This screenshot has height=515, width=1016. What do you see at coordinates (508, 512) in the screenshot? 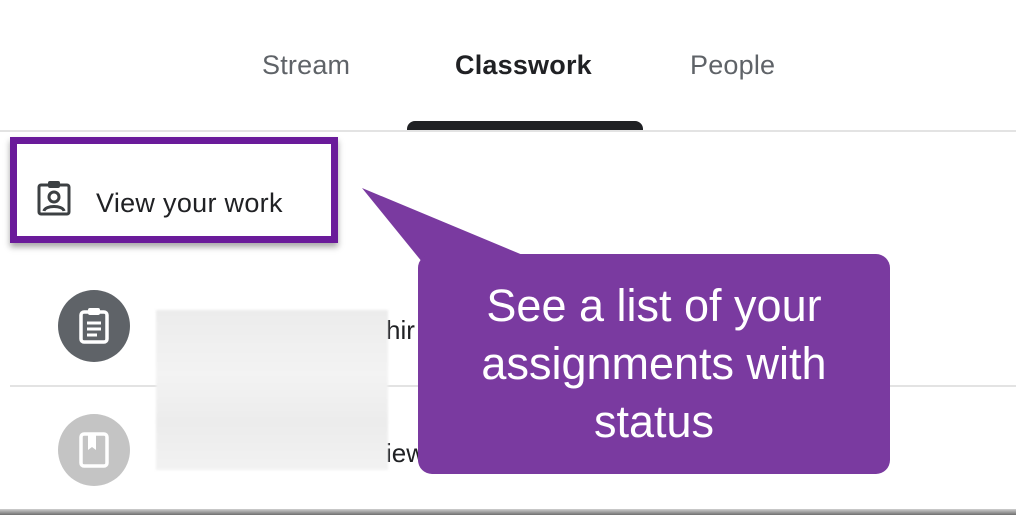
I see `bottom-edge` at bounding box center [508, 512].